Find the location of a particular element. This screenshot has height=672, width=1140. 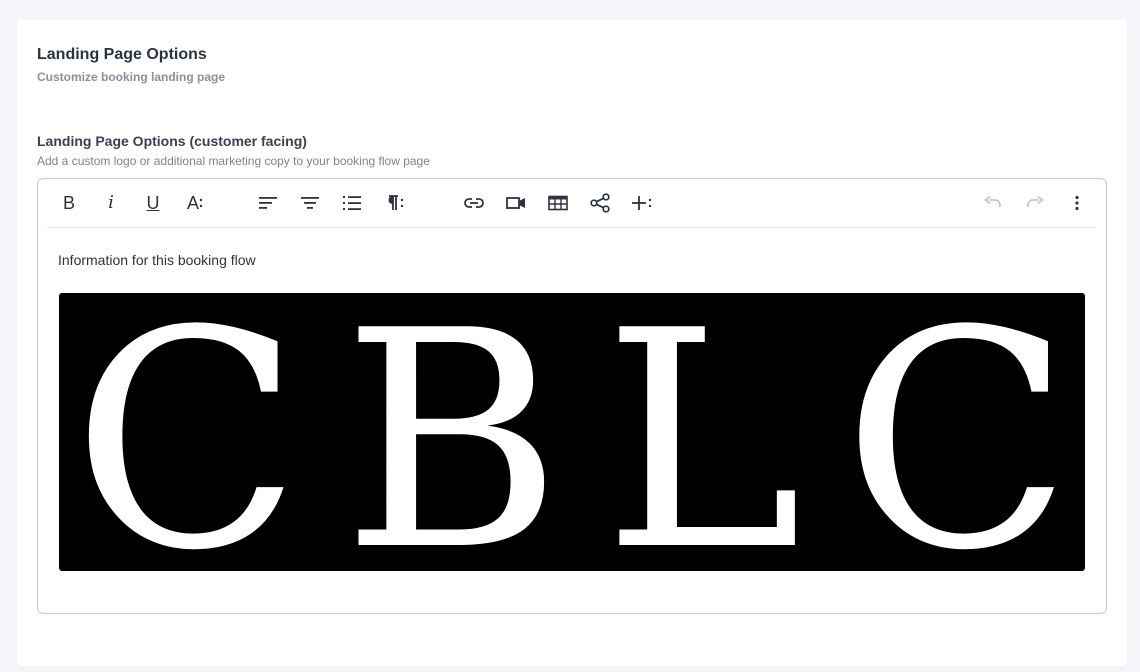

link-icon is located at coordinates (474, 203).